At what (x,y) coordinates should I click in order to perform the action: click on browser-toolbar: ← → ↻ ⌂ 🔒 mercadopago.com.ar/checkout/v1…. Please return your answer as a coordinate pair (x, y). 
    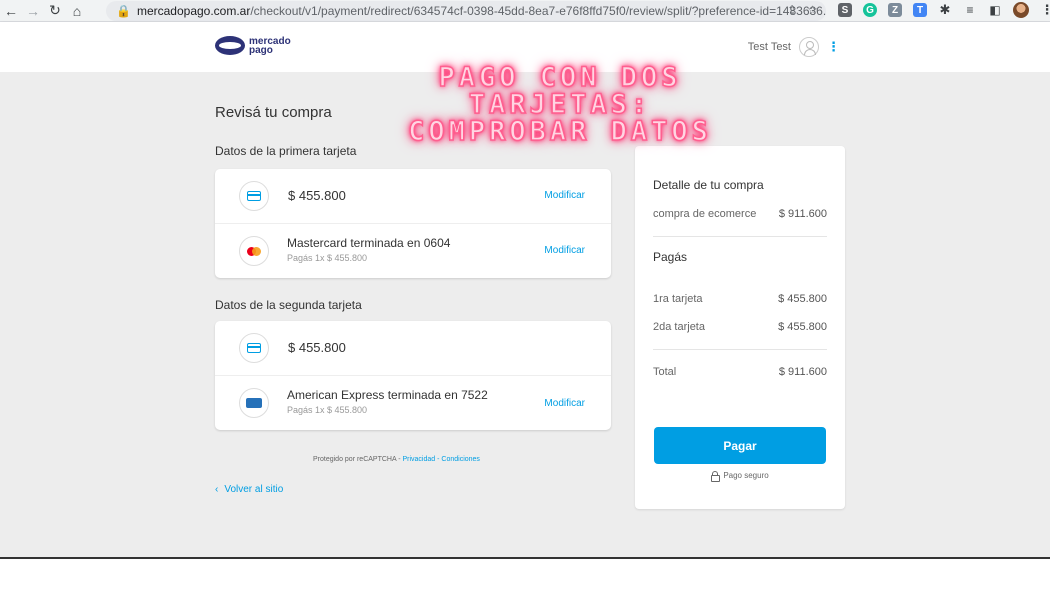
    Looking at the image, I should click on (525, 11).